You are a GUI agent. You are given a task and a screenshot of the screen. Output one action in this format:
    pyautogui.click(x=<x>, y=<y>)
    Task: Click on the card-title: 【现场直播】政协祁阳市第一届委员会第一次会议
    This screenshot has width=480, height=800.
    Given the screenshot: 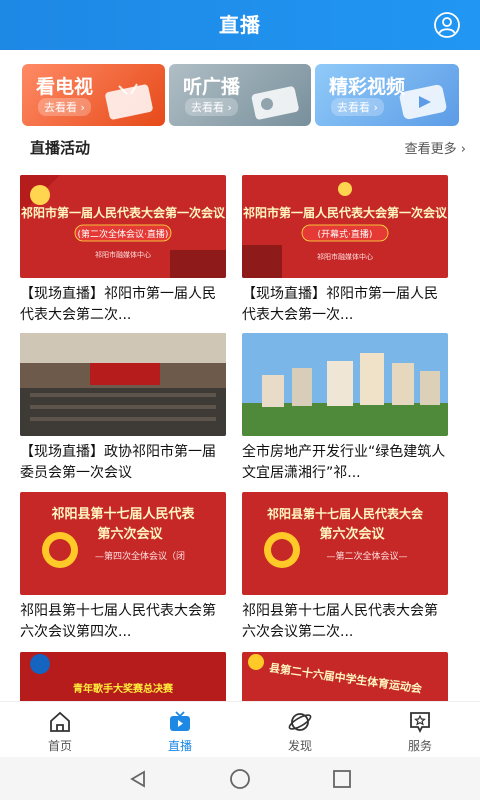 What is the action you would take?
    pyautogui.click(x=118, y=462)
    